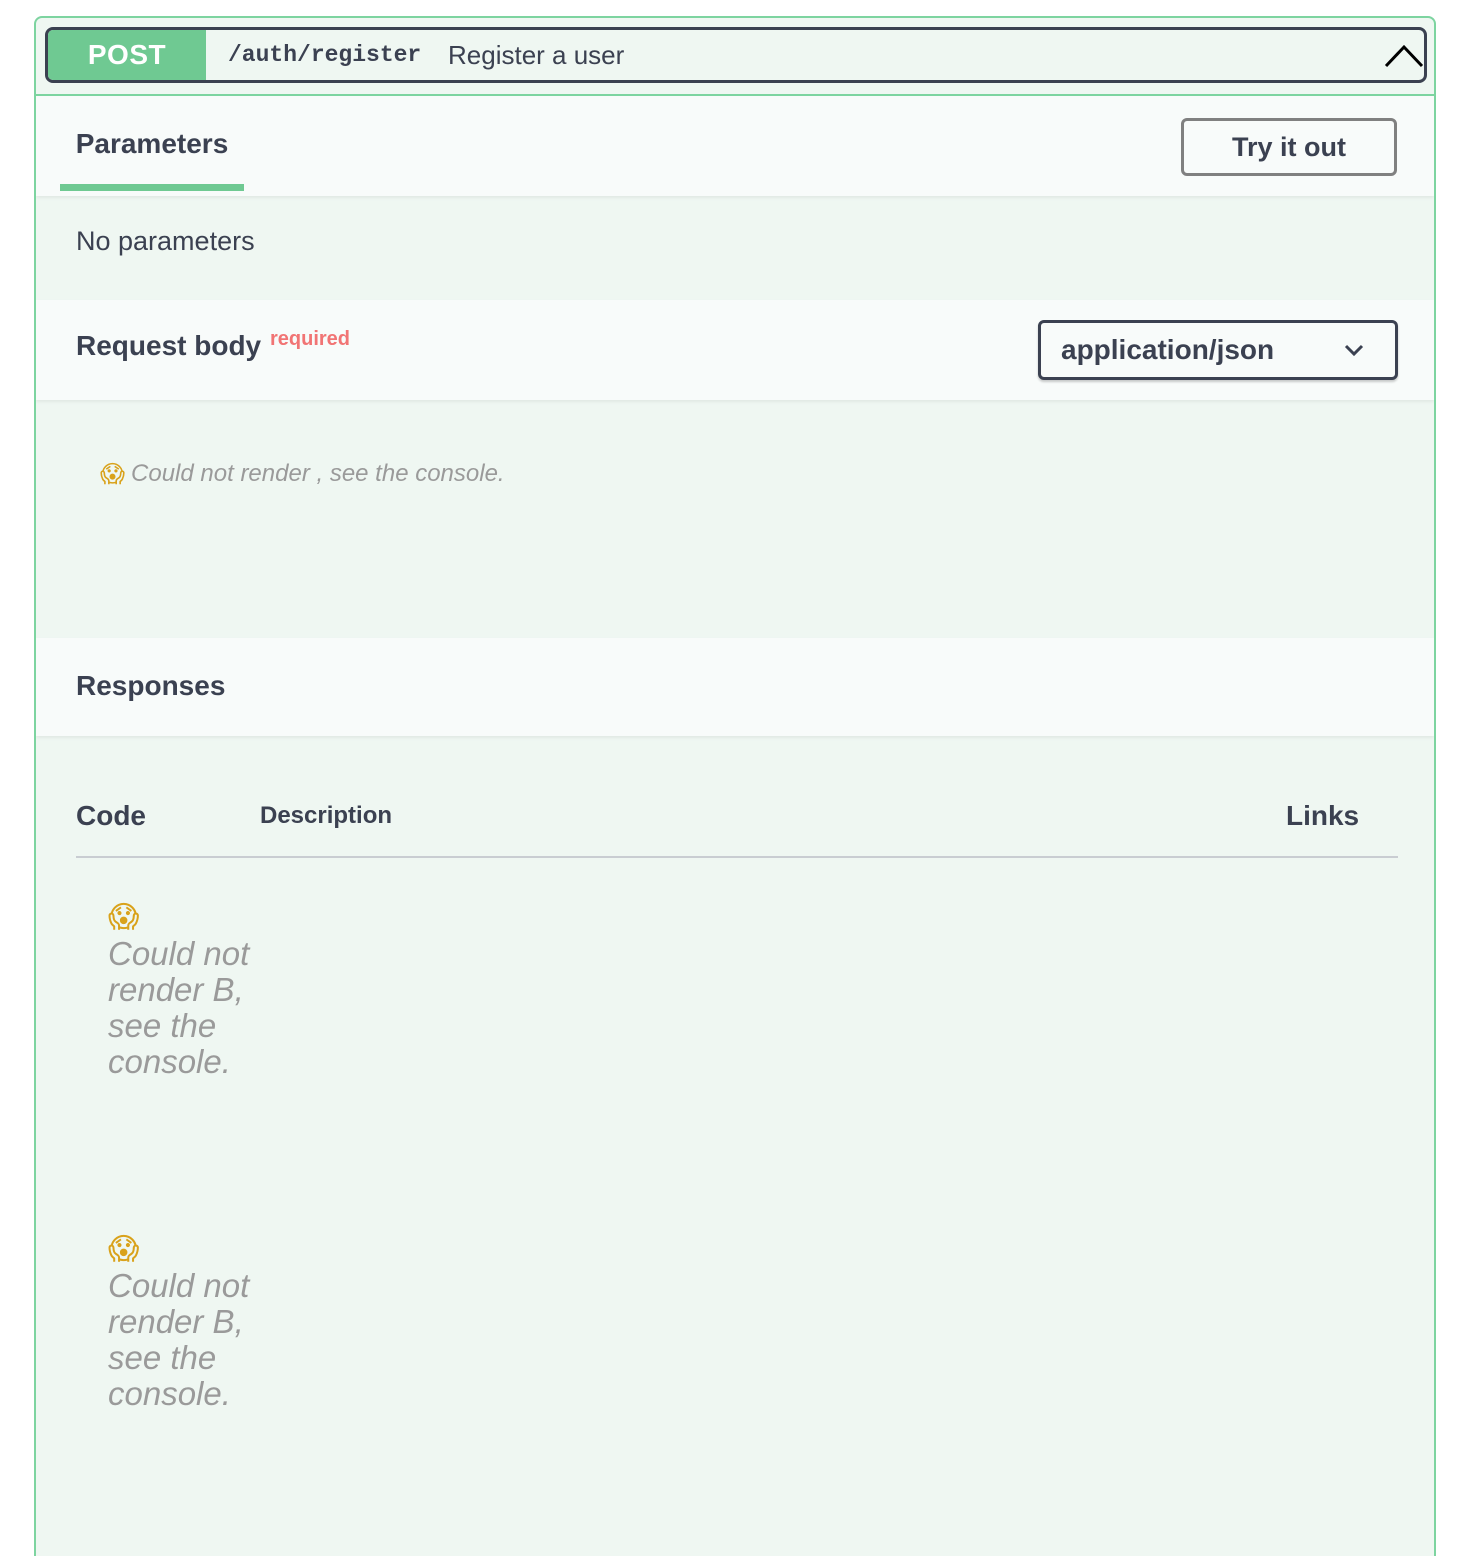  Describe the element at coordinates (735, 146) in the screenshot. I see `parameters-header: Parameters Try it out` at that location.